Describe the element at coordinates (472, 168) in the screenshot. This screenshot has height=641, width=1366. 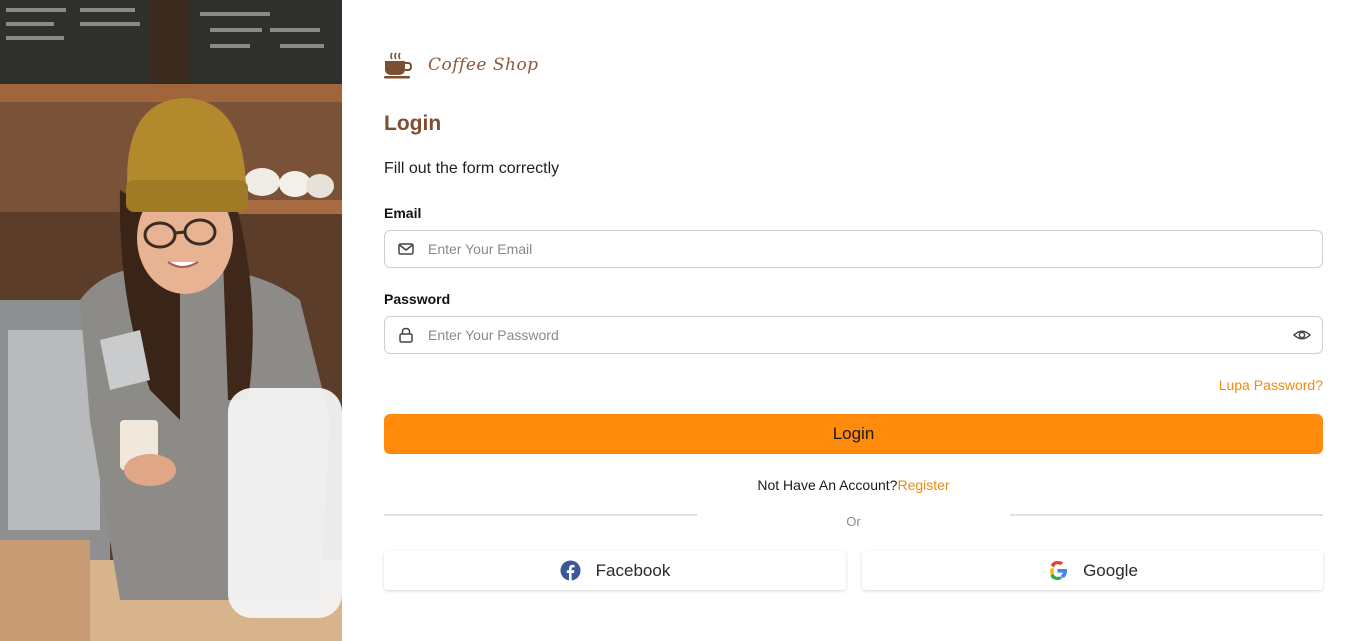
I see `page-subtitle: Fill out the form correctly` at that location.